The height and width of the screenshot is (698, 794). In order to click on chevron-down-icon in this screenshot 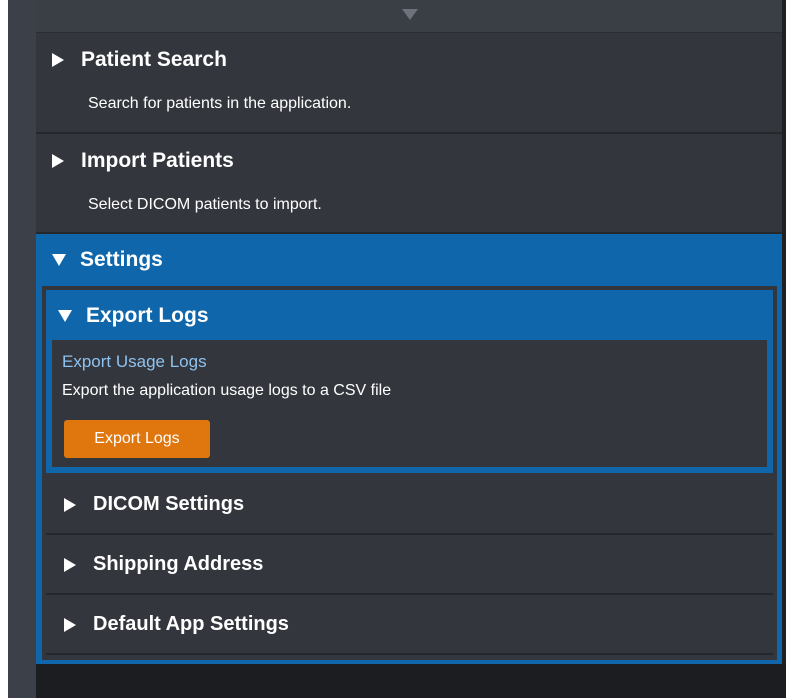, I will do `click(410, 14)`.